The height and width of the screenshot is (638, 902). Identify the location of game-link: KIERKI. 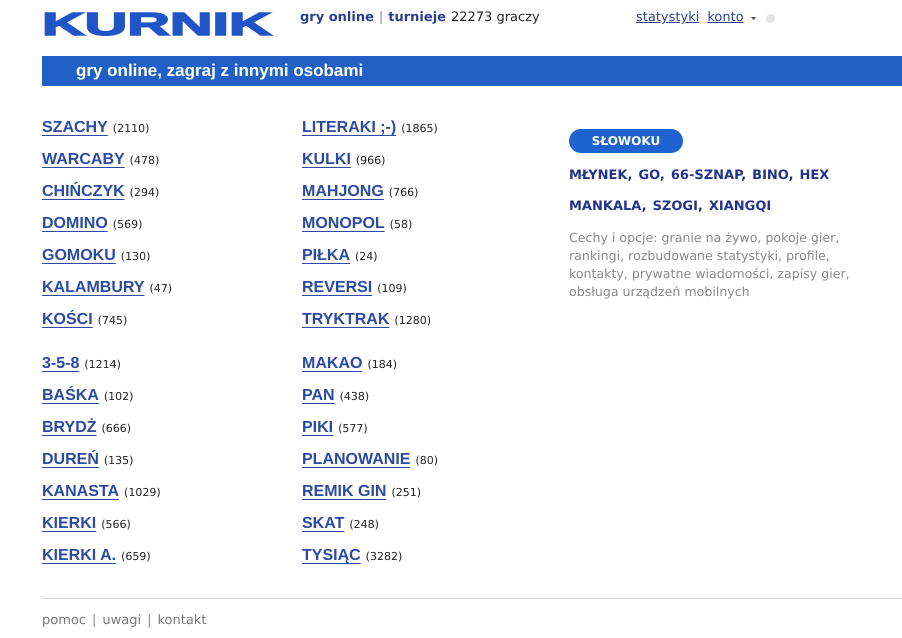
(69, 524).